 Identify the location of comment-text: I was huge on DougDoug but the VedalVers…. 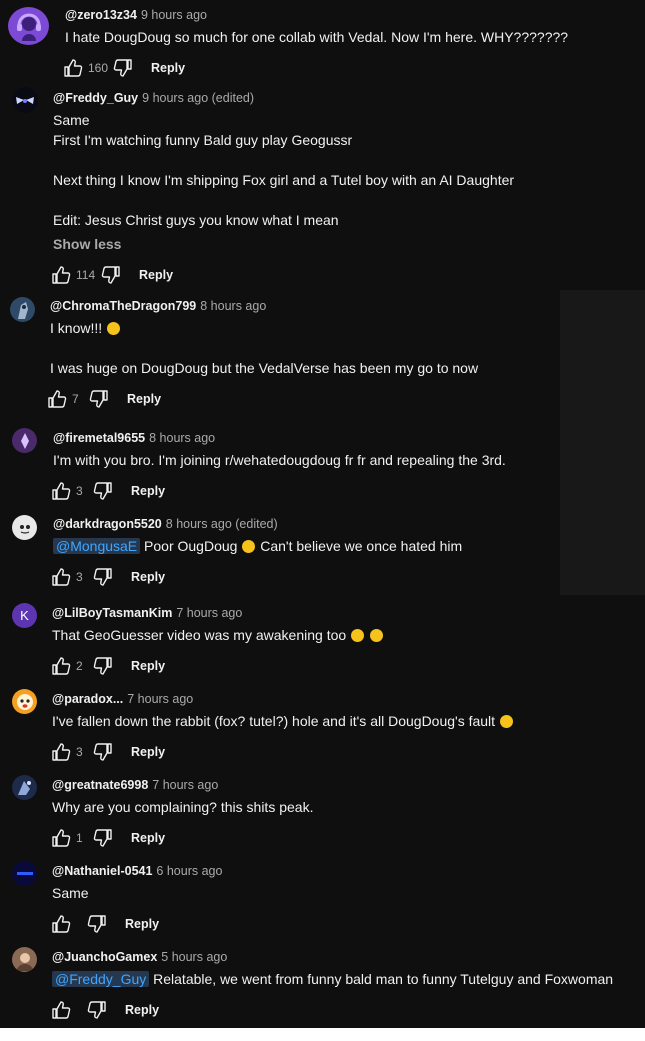
(264, 368).